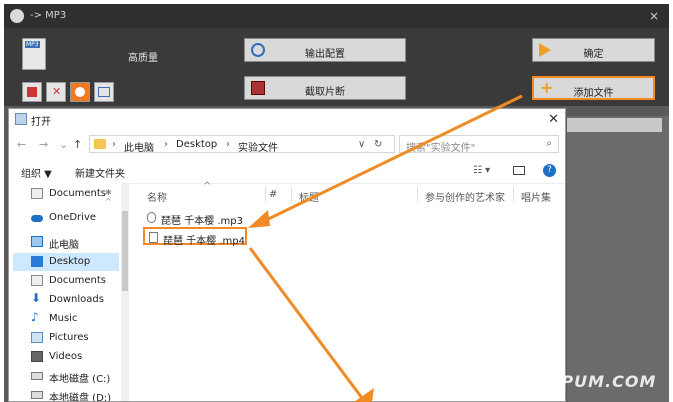  What do you see at coordinates (37, 241) in the screenshot?
I see `computer-icon` at bounding box center [37, 241].